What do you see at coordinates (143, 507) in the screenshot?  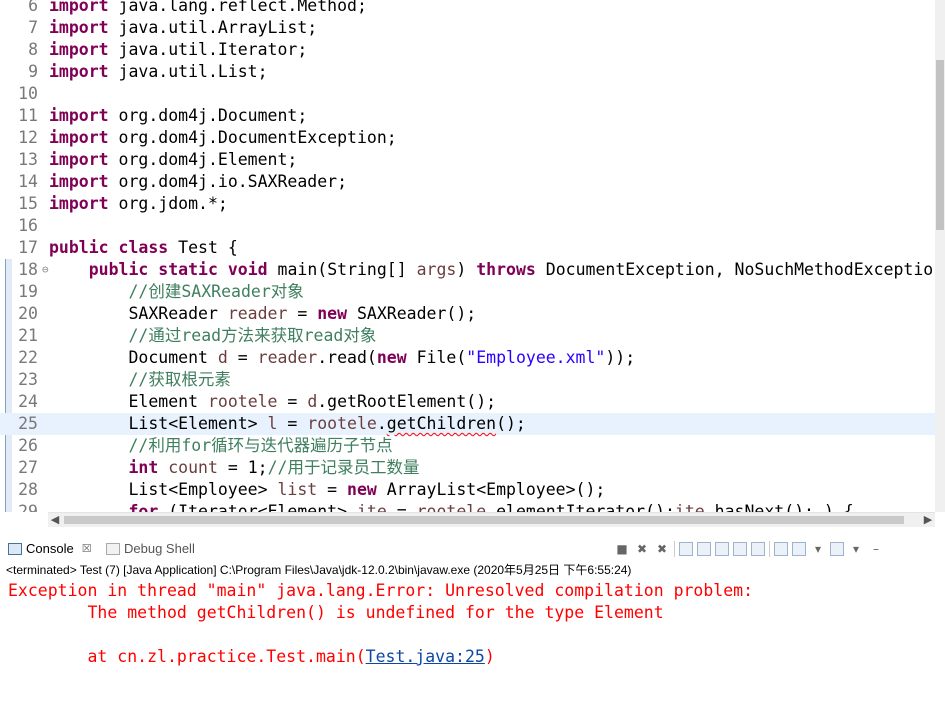 I see `code-token: for` at bounding box center [143, 507].